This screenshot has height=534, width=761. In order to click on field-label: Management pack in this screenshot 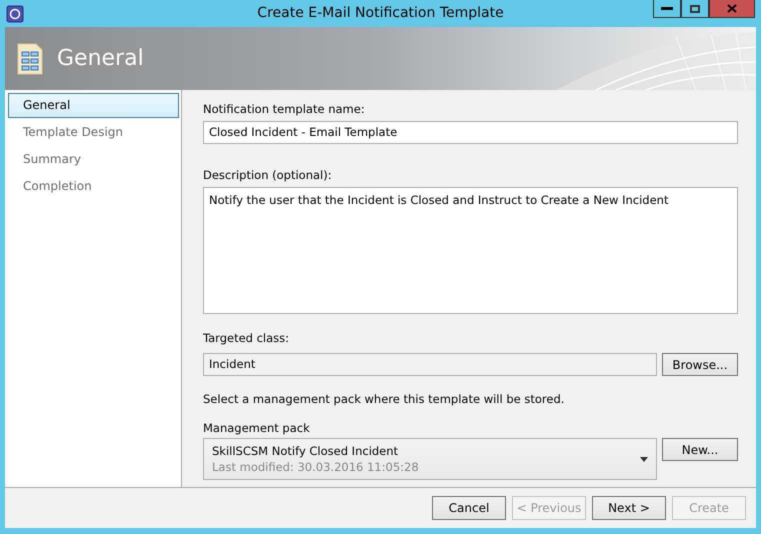, I will do `click(257, 428)`.